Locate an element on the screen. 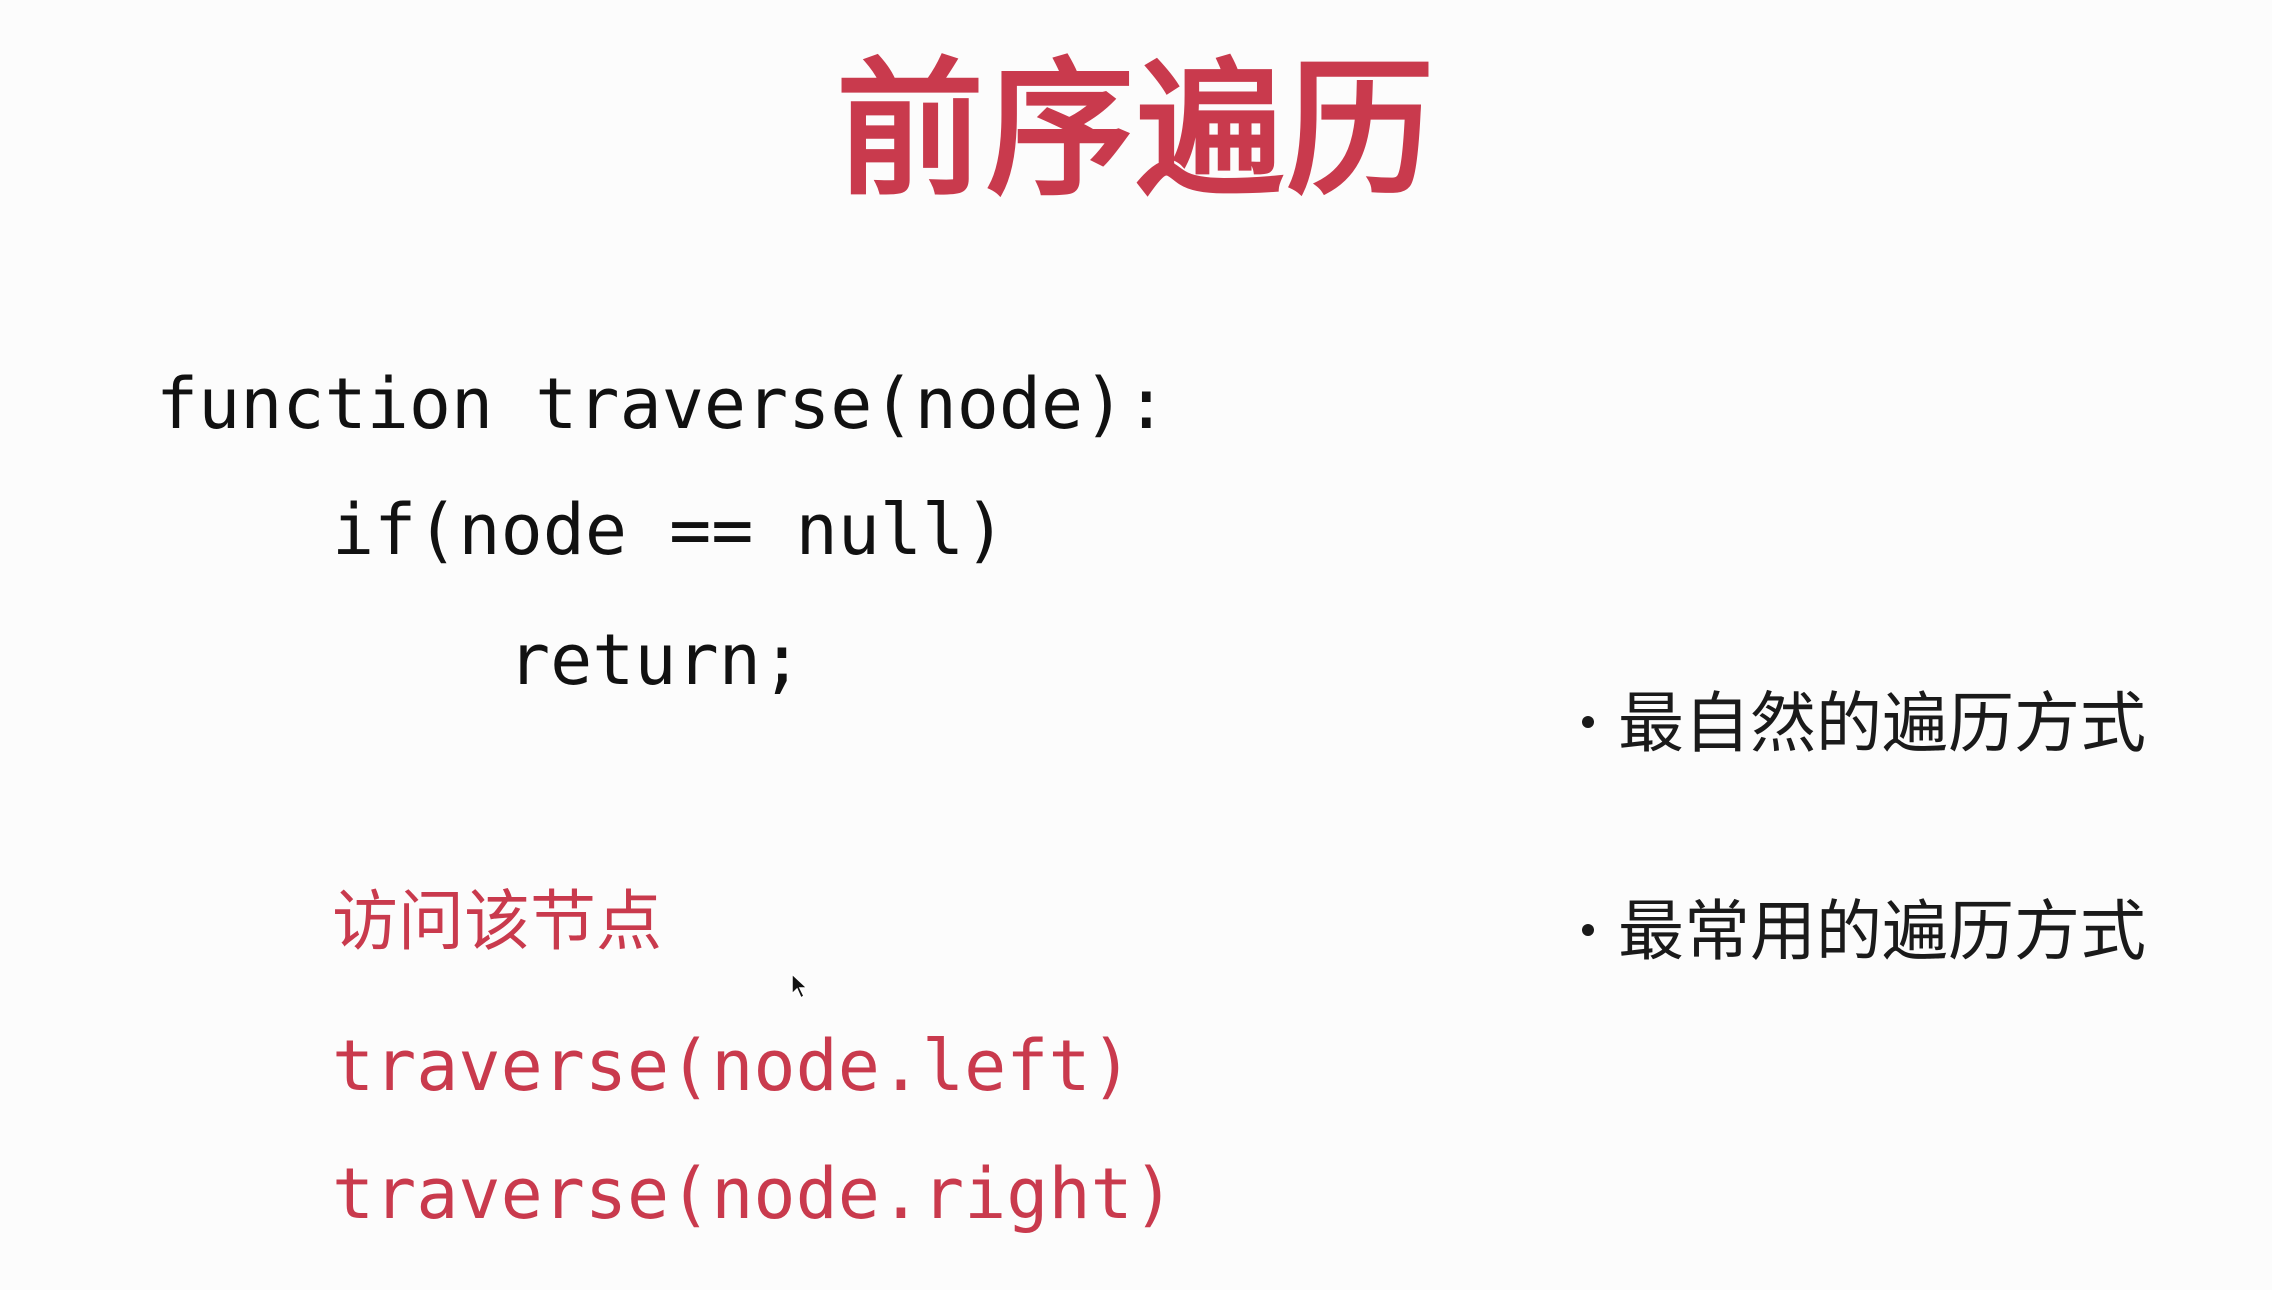 The width and height of the screenshot is (2272, 1290). code-line-traverse-right: traverse(node.right) is located at coordinates (753, 1194).